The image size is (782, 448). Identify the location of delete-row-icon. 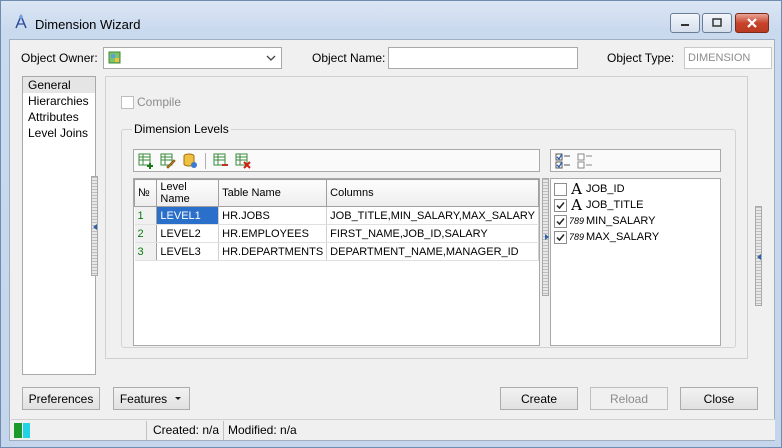
(243, 161).